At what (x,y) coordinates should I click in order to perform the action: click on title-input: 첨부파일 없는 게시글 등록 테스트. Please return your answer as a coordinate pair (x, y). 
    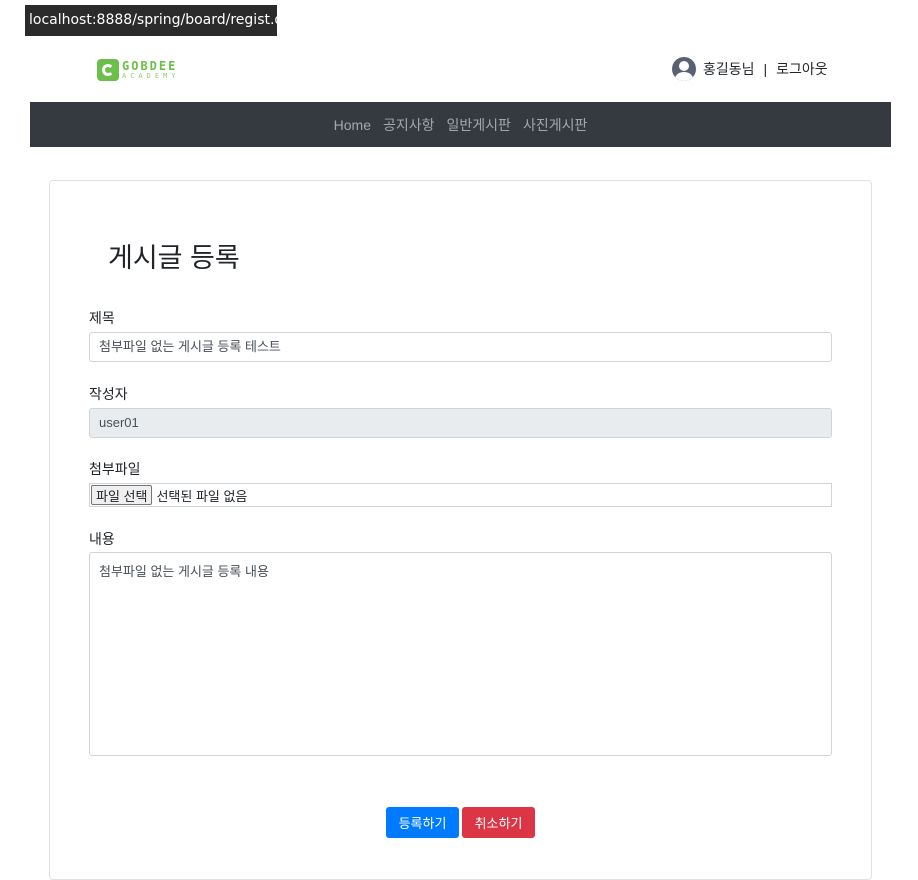
    Looking at the image, I should click on (460, 347).